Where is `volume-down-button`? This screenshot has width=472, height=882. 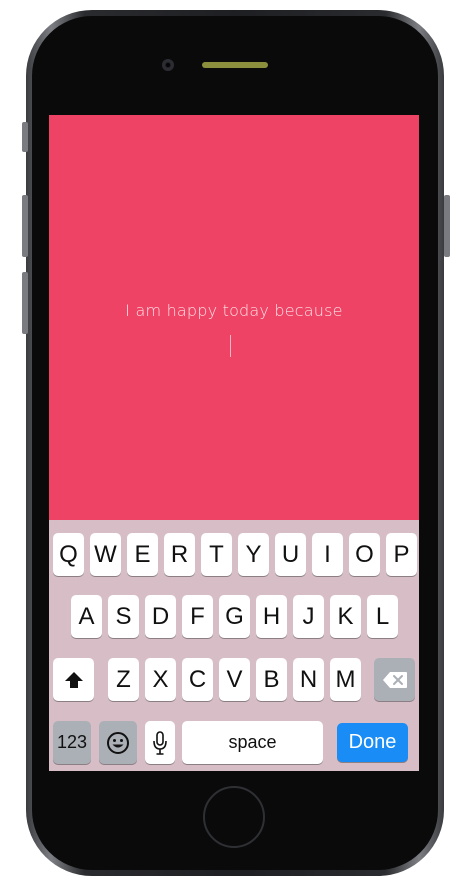 volume-down-button is located at coordinates (25, 303).